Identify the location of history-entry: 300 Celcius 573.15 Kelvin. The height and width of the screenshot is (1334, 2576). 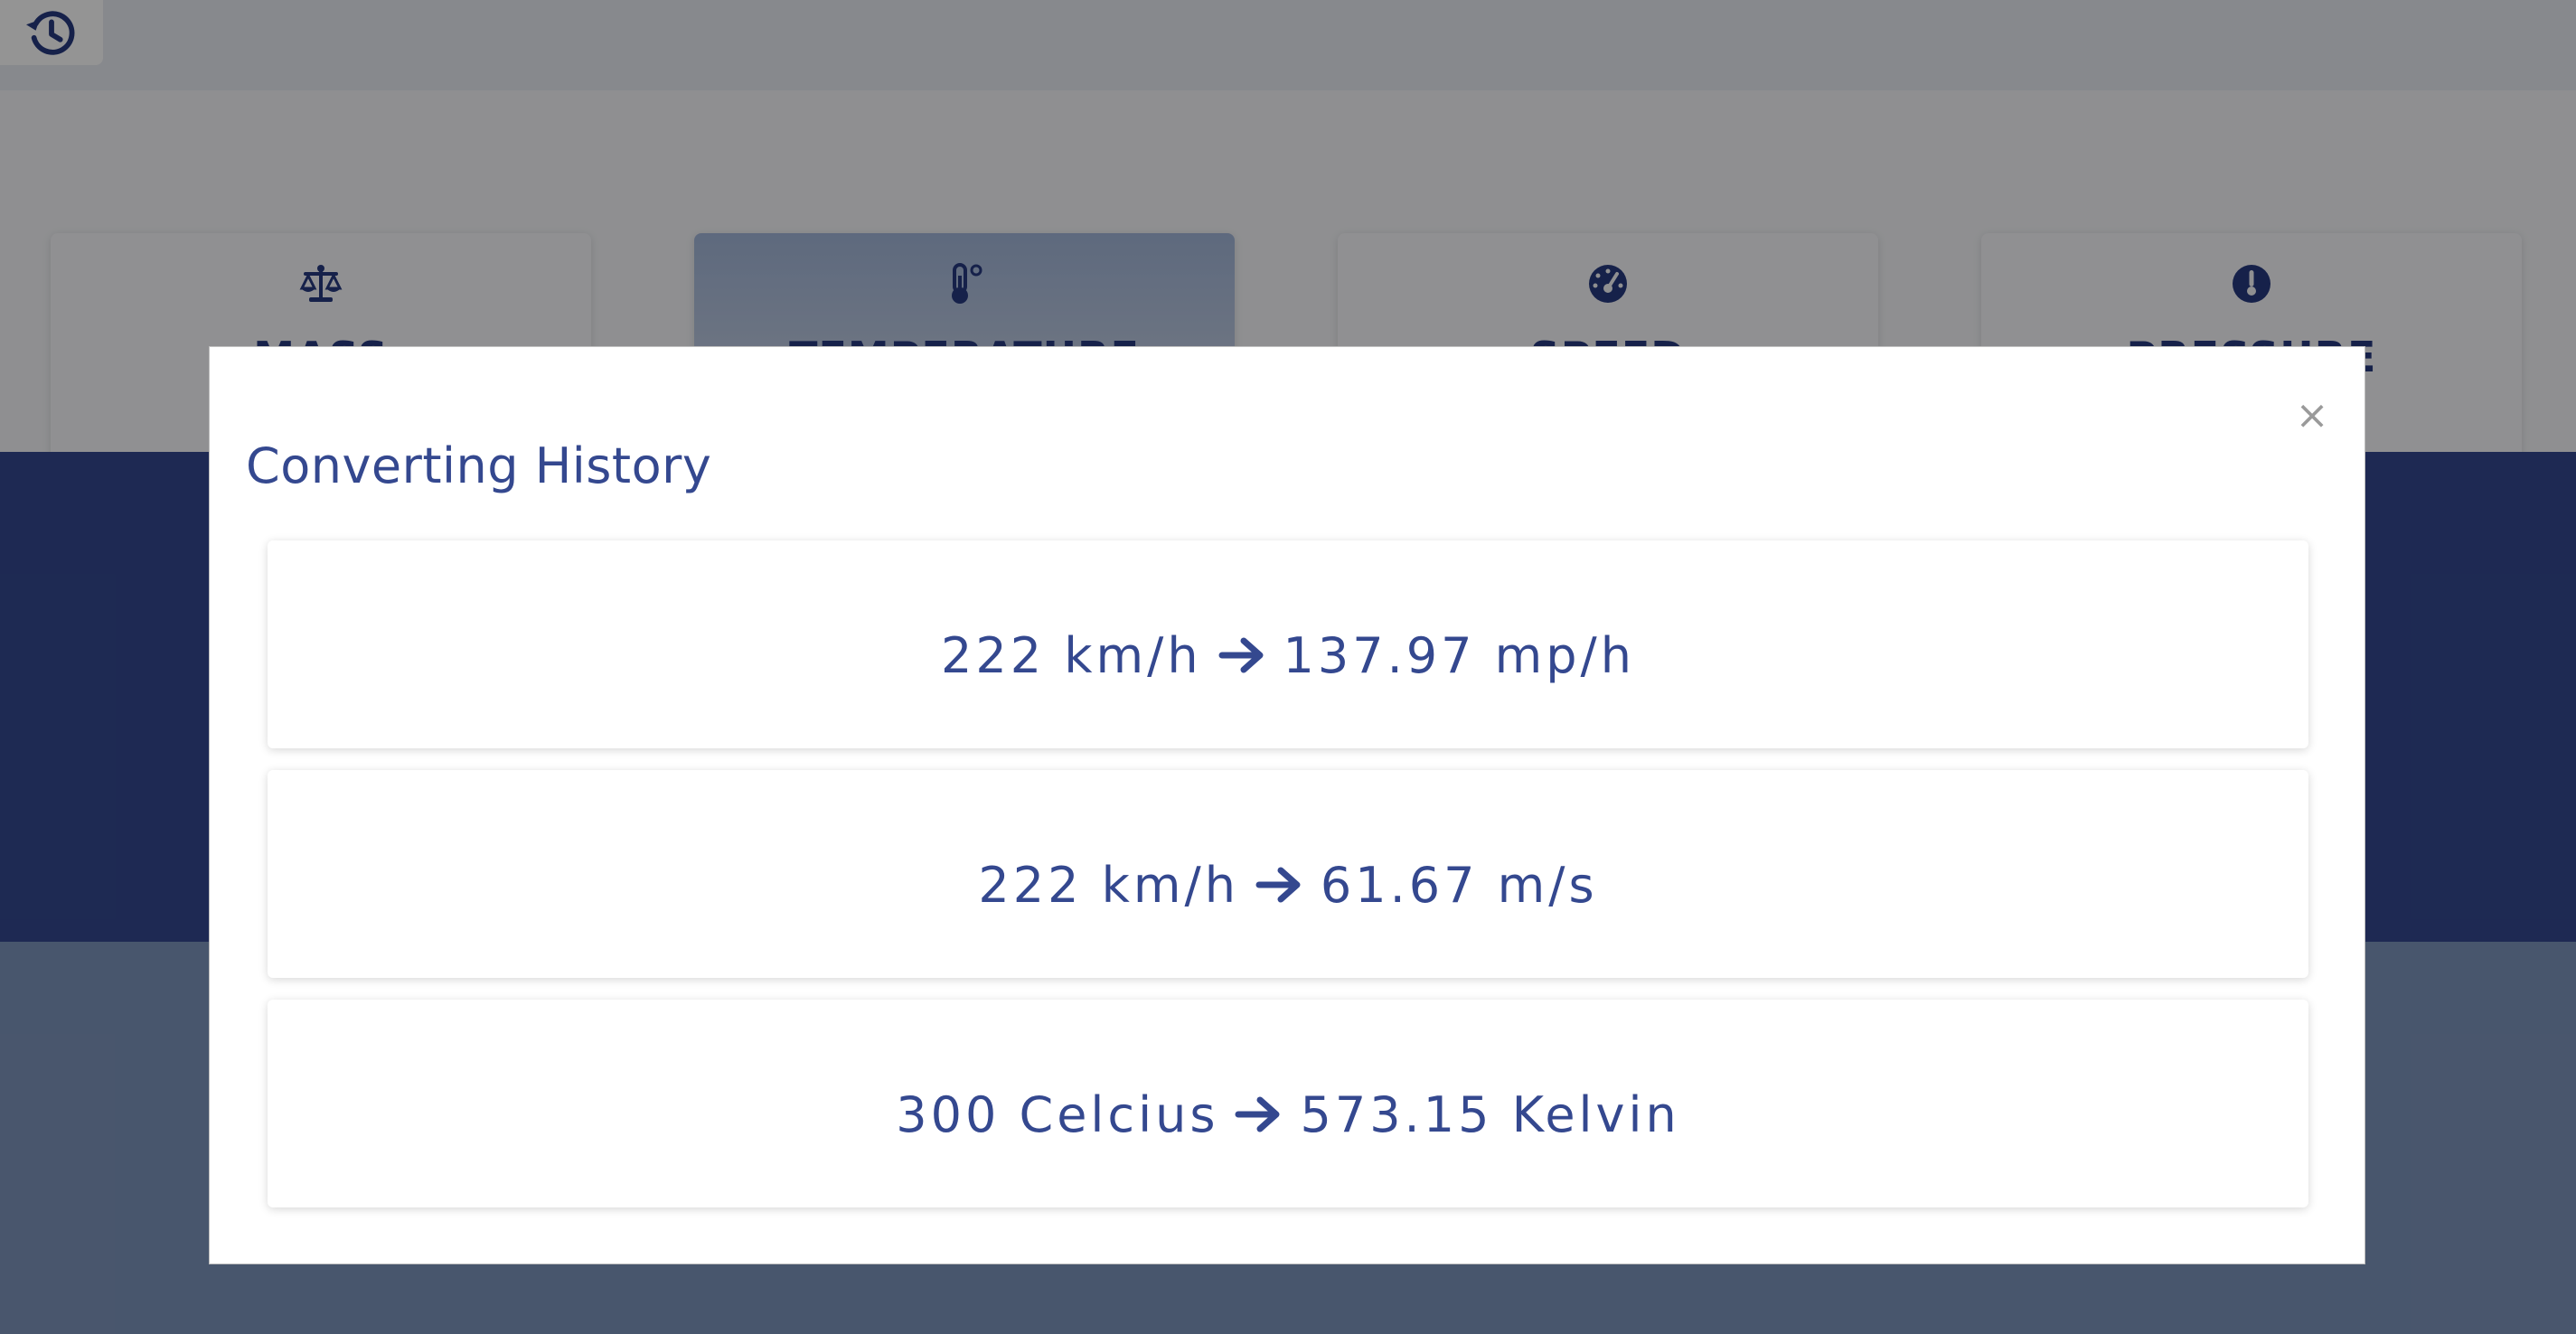
(1288, 1103).